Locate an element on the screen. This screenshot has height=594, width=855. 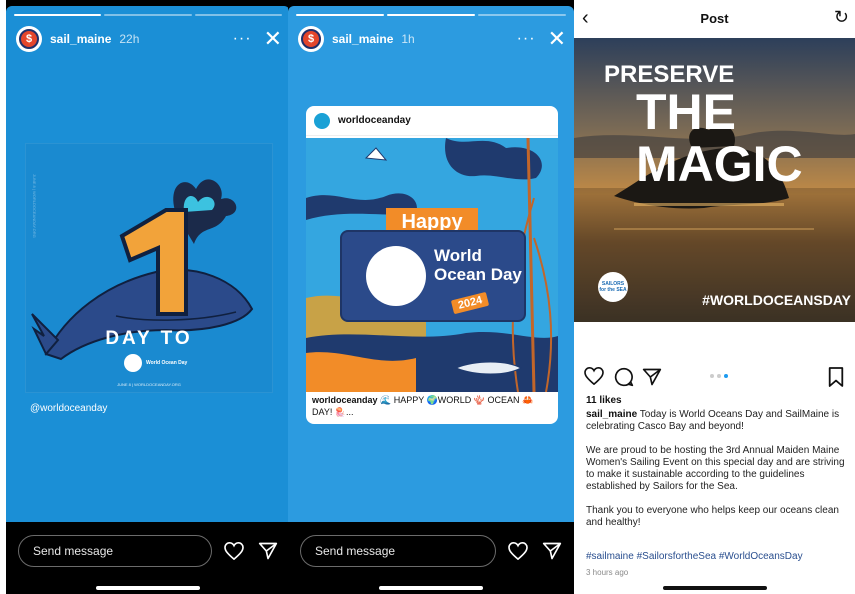
like-heart-icon is located at coordinates (594, 376).